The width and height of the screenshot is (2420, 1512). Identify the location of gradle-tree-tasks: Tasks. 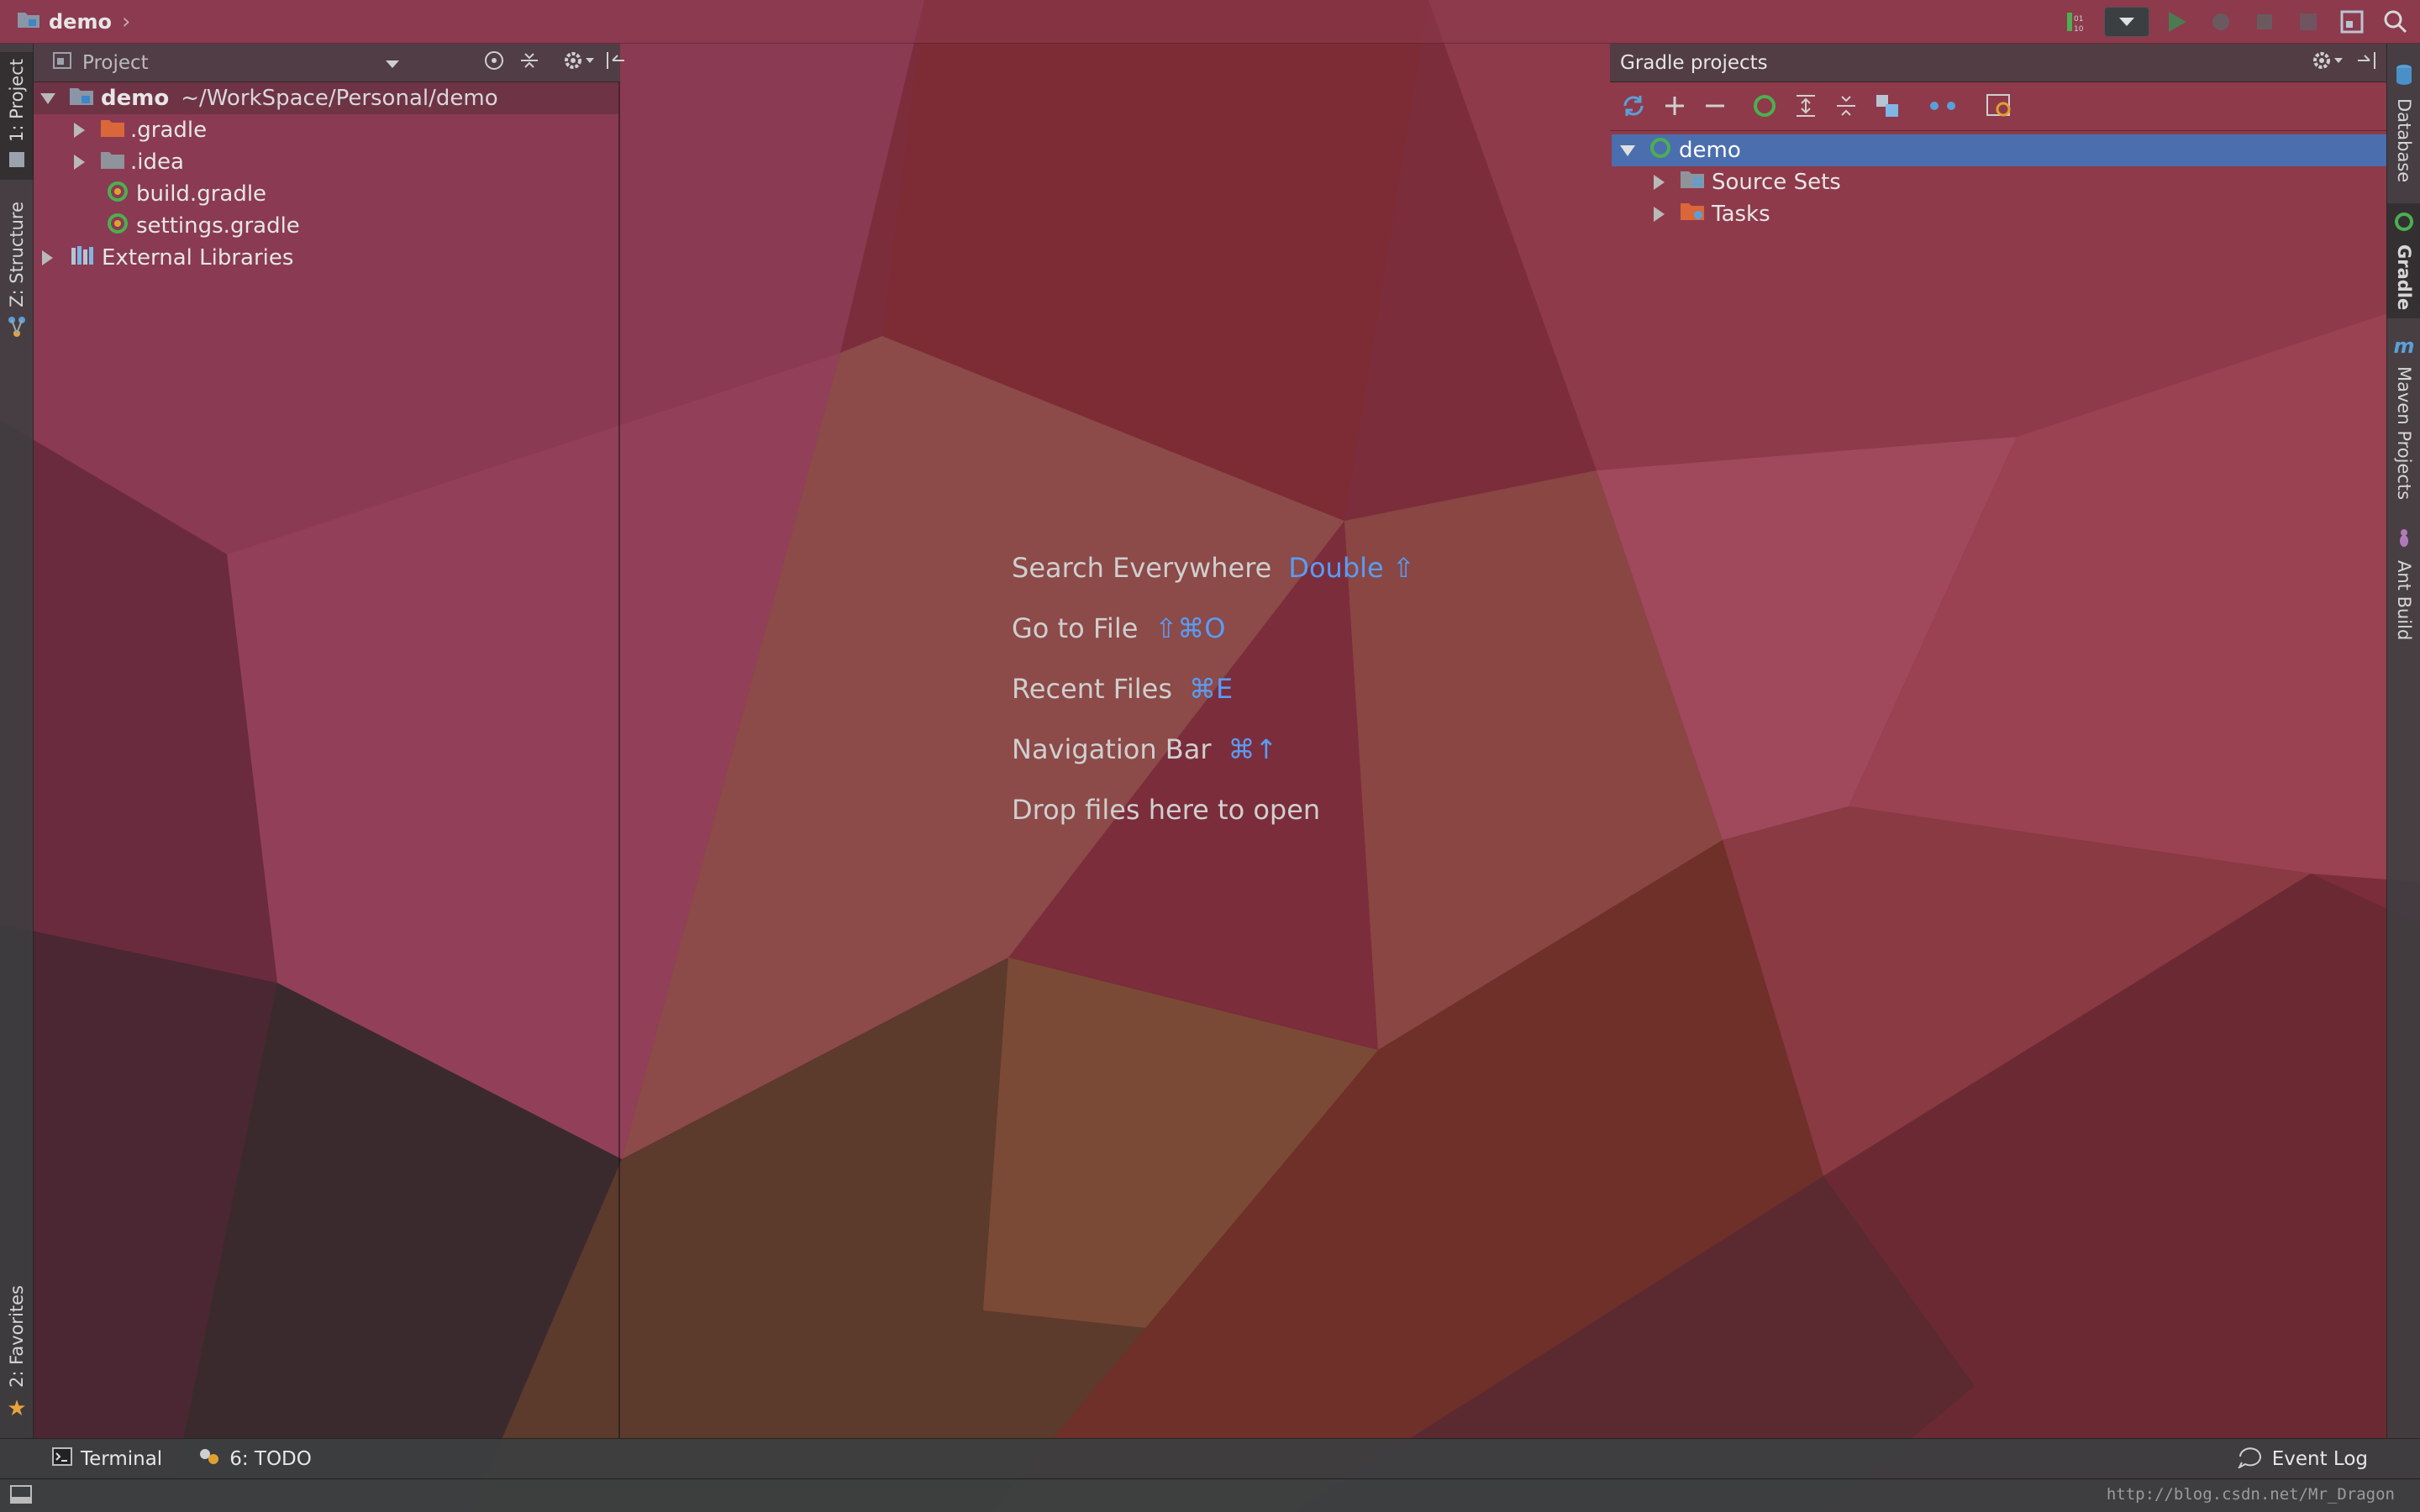
(1712, 214).